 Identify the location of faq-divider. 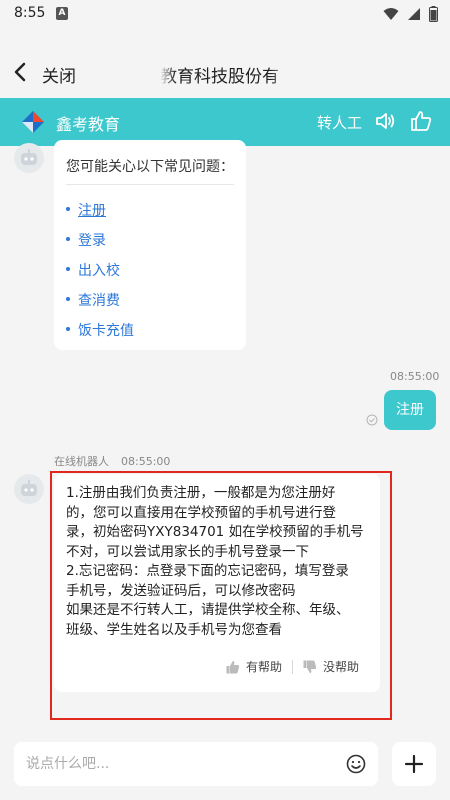
(150, 184).